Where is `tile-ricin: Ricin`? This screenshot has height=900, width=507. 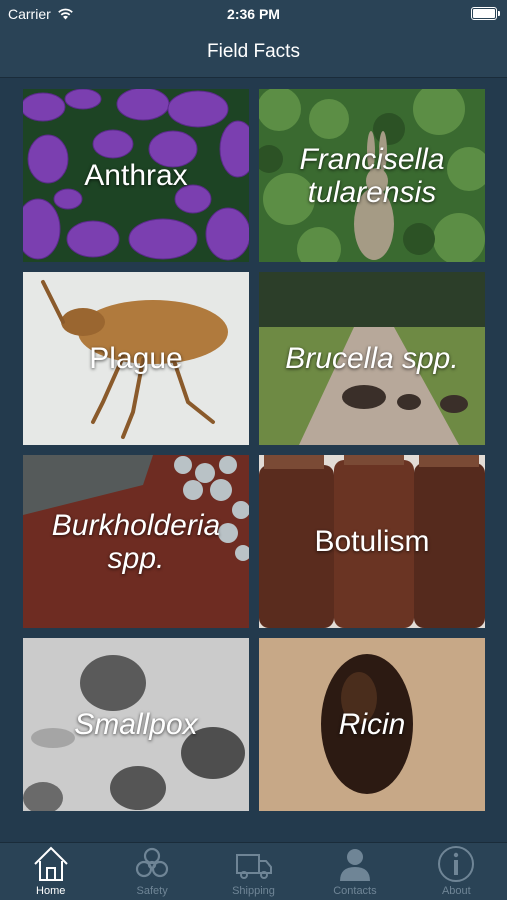 tile-ricin: Ricin is located at coordinates (372, 724).